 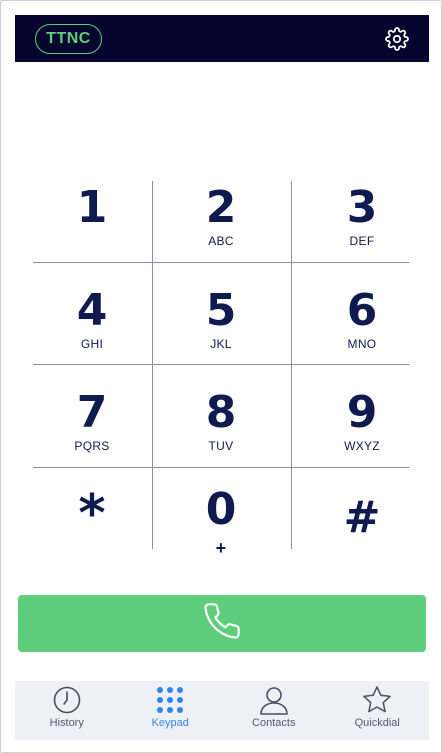 What do you see at coordinates (170, 723) in the screenshot?
I see `tab-label: Keypad` at bounding box center [170, 723].